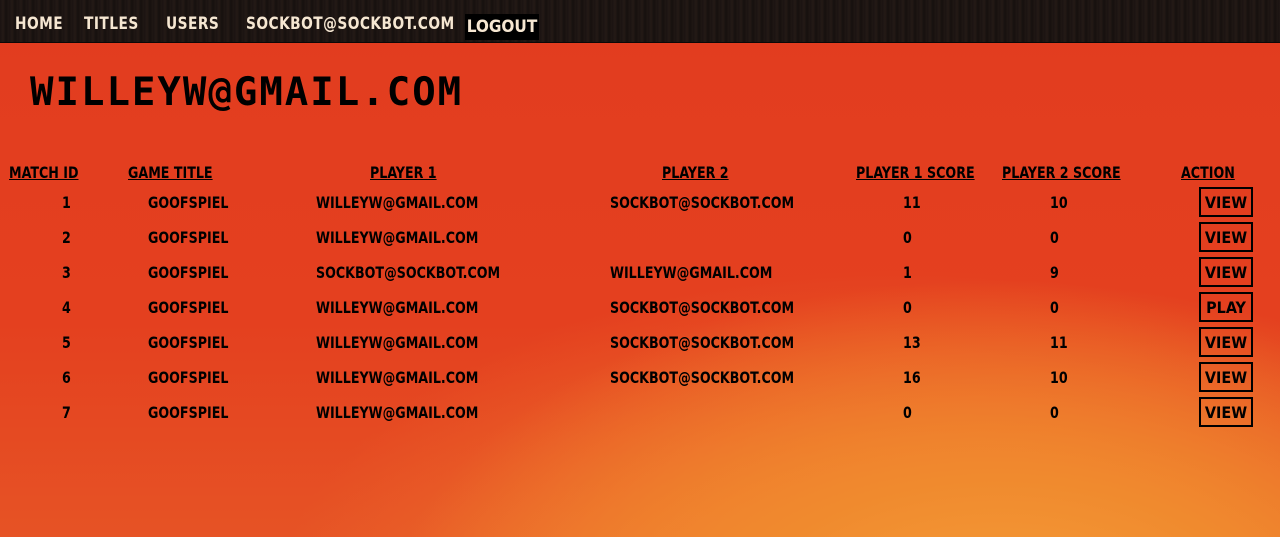 The height and width of the screenshot is (537, 1280). What do you see at coordinates (502, 27) in the screenshot?
I see `logout-button: LOGOUT` at bounding box center [502, 27].